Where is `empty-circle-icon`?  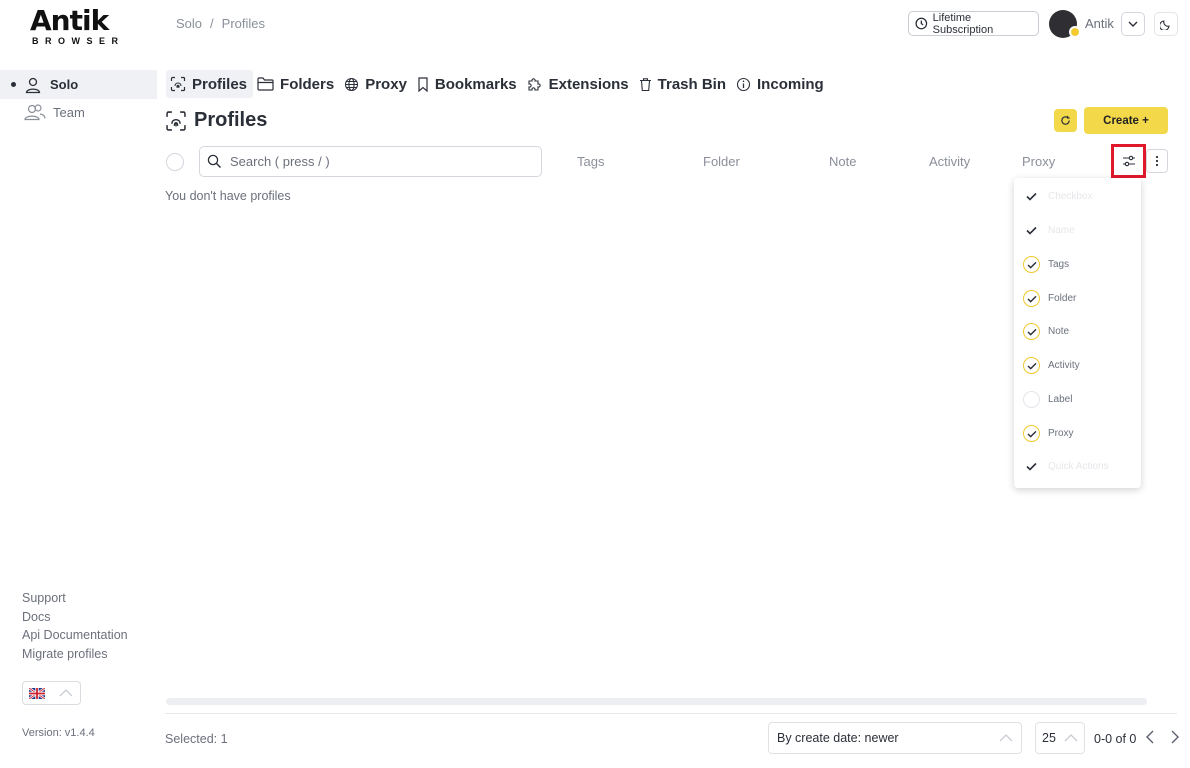
empty-circle-icon is located at coordinates (1031, 399).